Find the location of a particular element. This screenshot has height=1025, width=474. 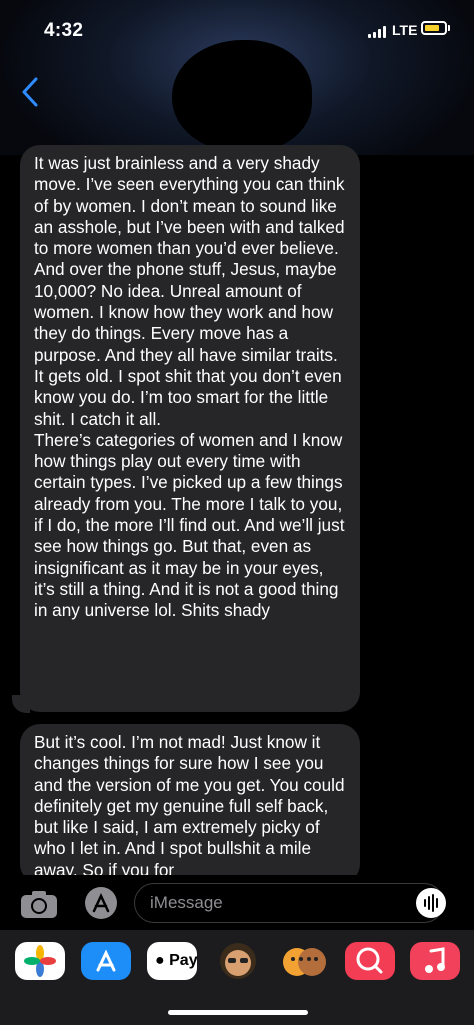

music-app-button is located at coordinates (435, 961).